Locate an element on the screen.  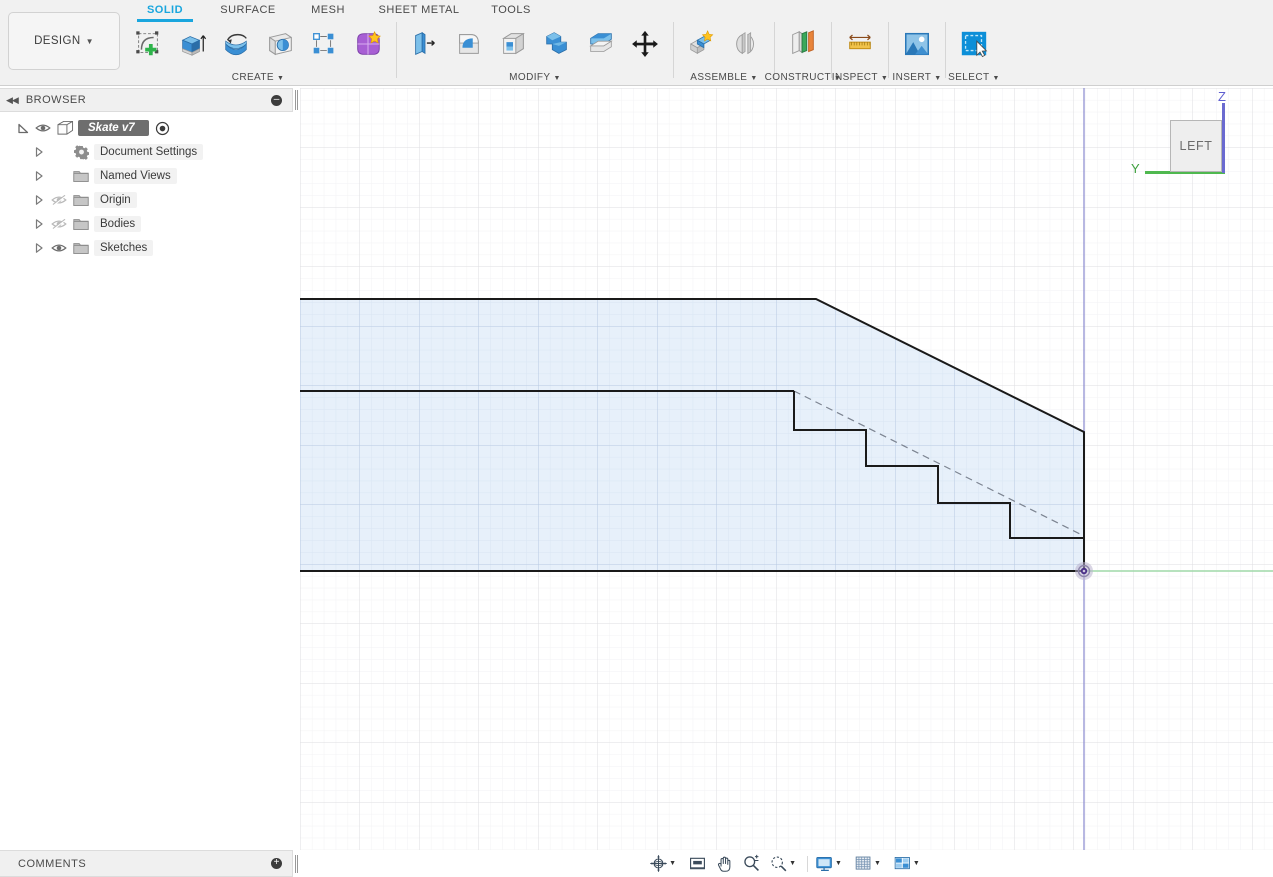
ribbon-panel-create: CREATE ▼ is located at coordinates (258, 53).